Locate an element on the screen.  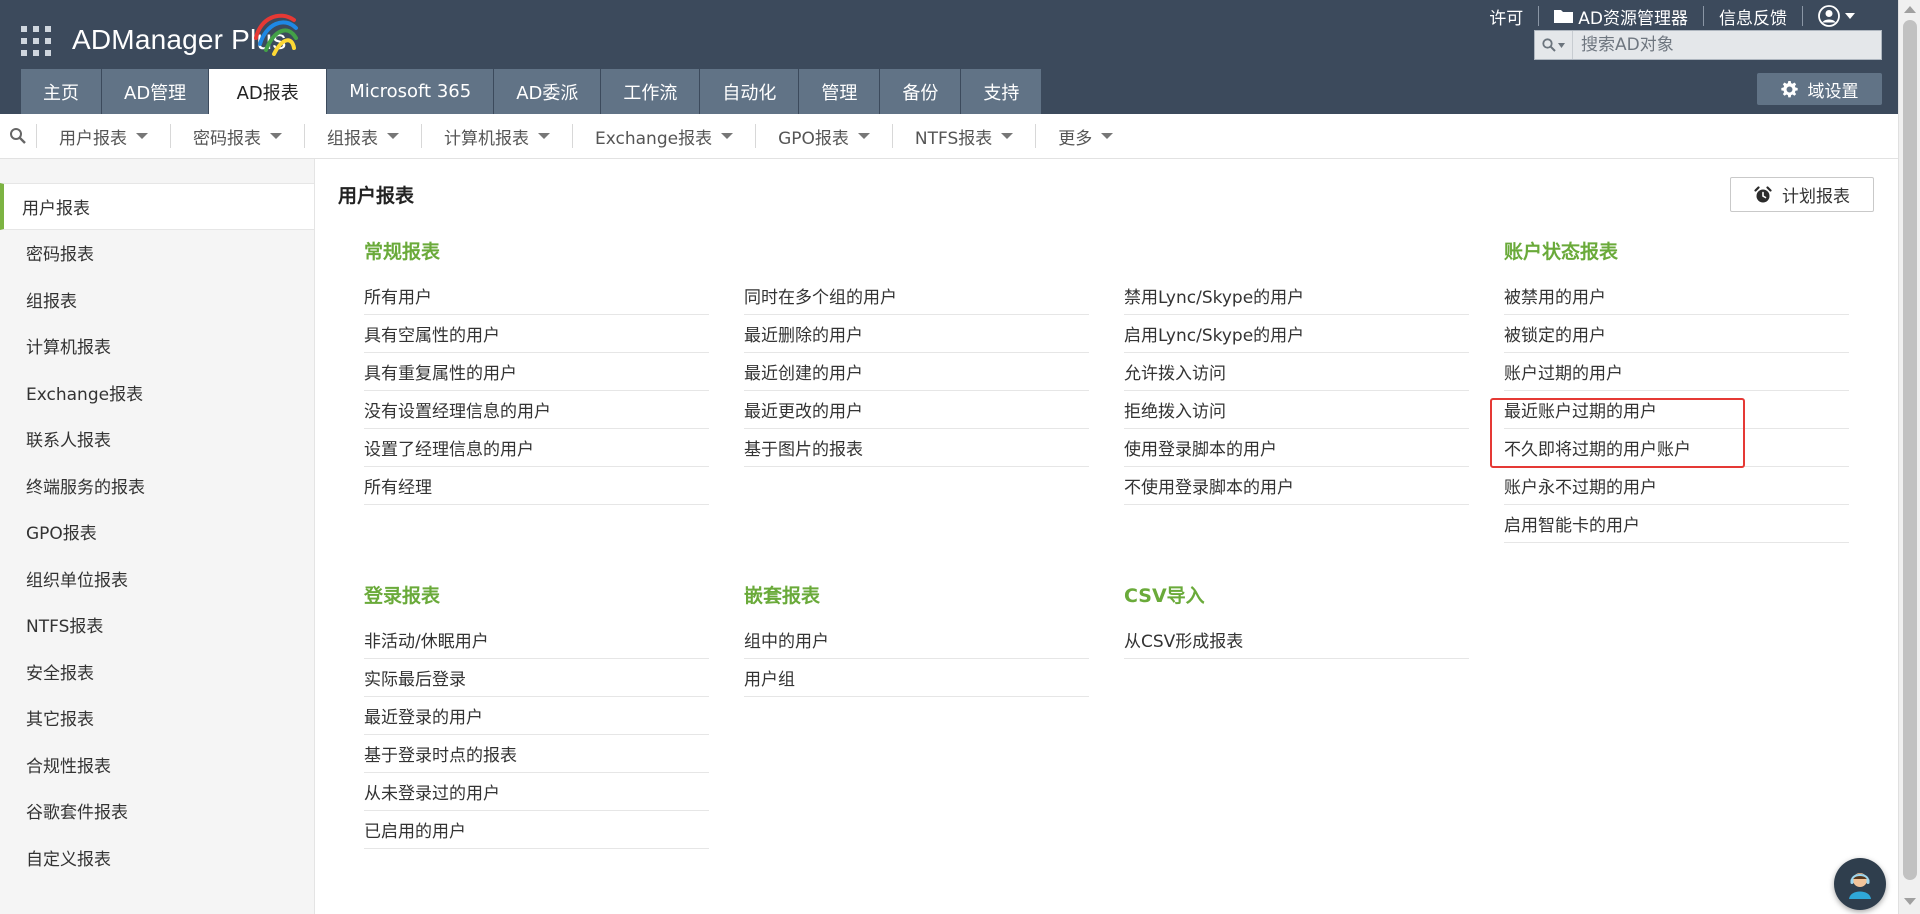
subnav-group-reports: 组报表 is located at coordinates (362, 136).